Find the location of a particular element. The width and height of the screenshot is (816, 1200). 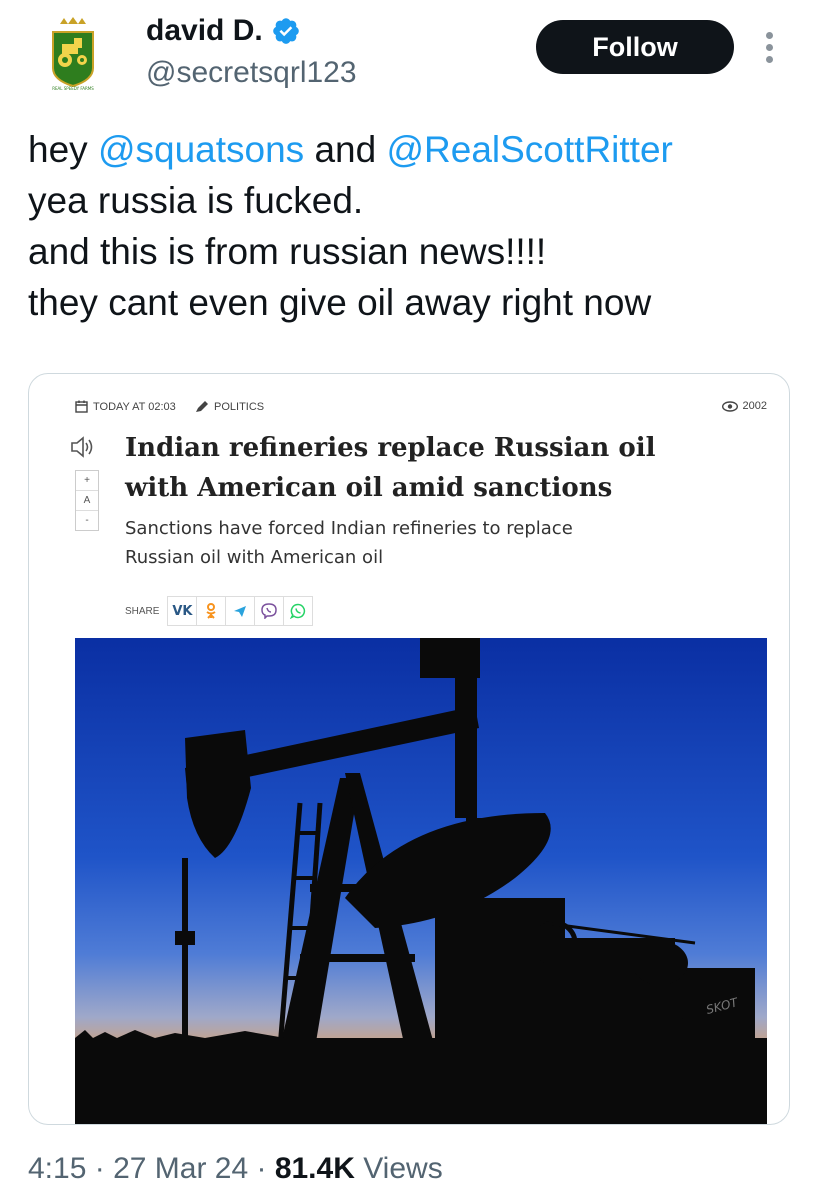

tweet-footer: 4:15 · 27 Mar 24 · 81.4K Views is located at coordinates (235, 1168).